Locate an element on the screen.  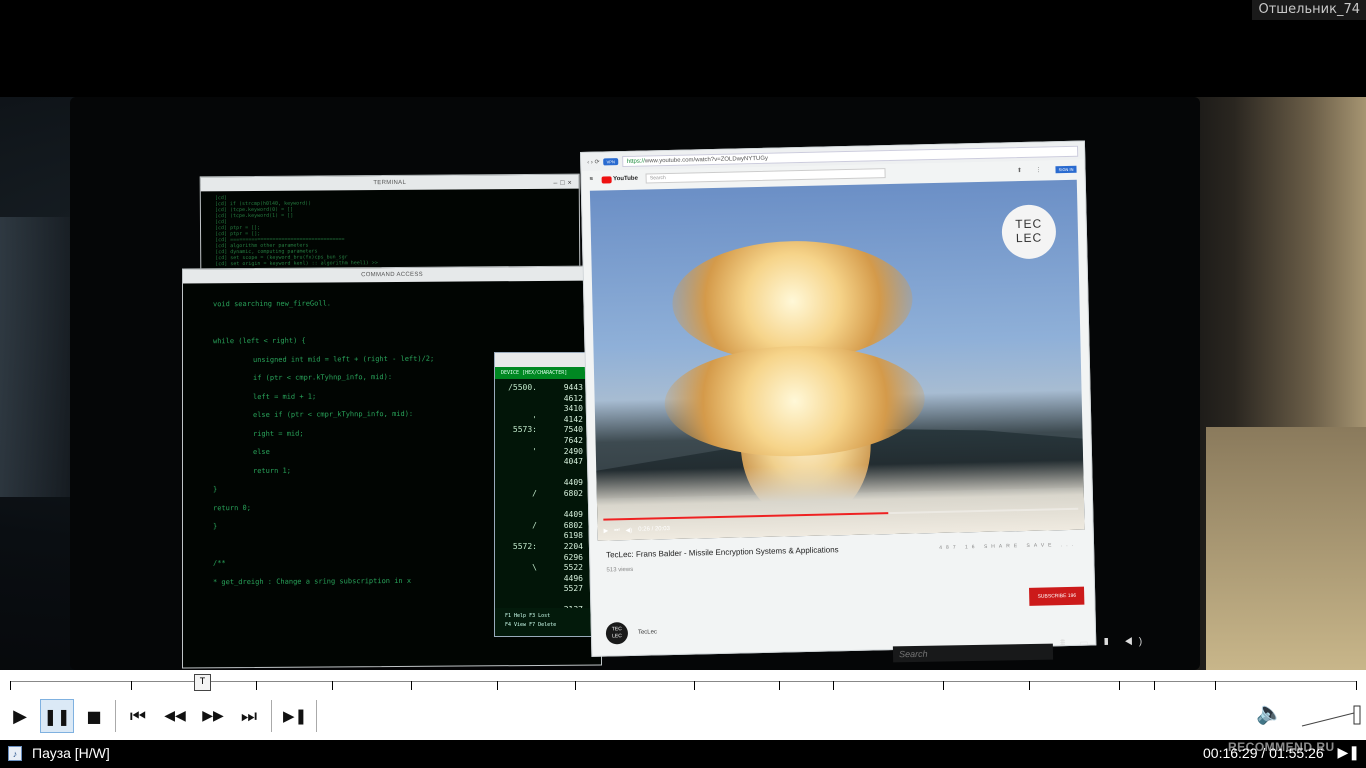
hex-row-value: 5527 is located at coordinates (573, 589).